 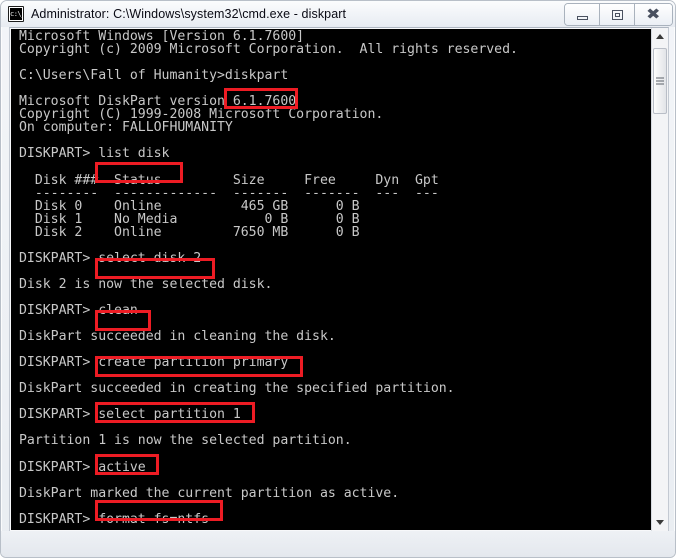 I want to click on cmd-console-icon, so click(x=16, y=14).